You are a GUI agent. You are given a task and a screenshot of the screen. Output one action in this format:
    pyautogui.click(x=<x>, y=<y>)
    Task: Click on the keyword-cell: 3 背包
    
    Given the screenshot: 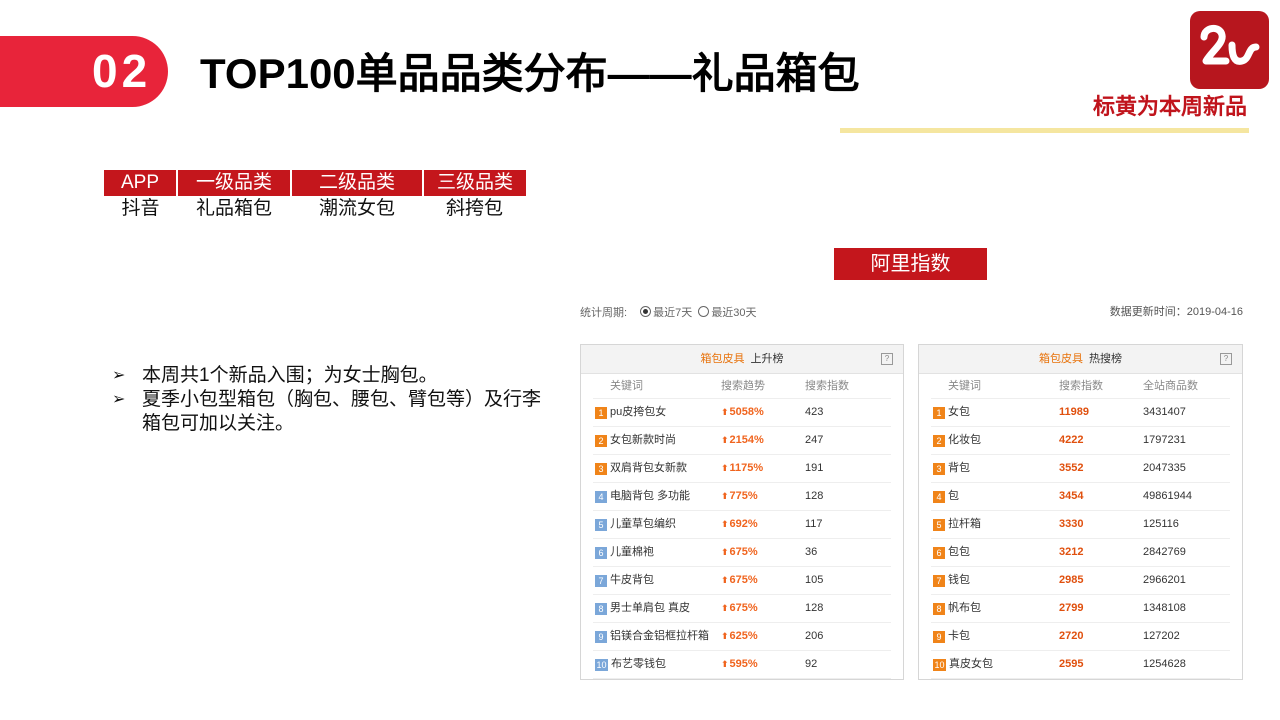 What is the action you would take?
    pyautogui.click(x=951, y=468)
    